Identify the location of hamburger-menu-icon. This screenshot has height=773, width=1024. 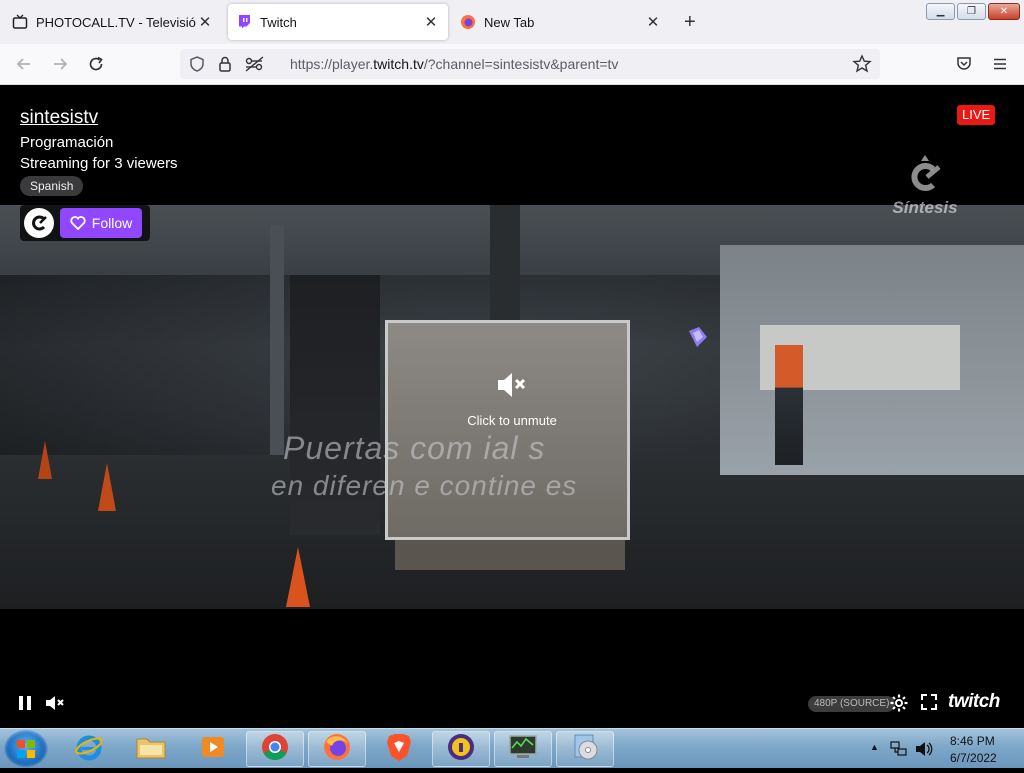
(1000, 64).